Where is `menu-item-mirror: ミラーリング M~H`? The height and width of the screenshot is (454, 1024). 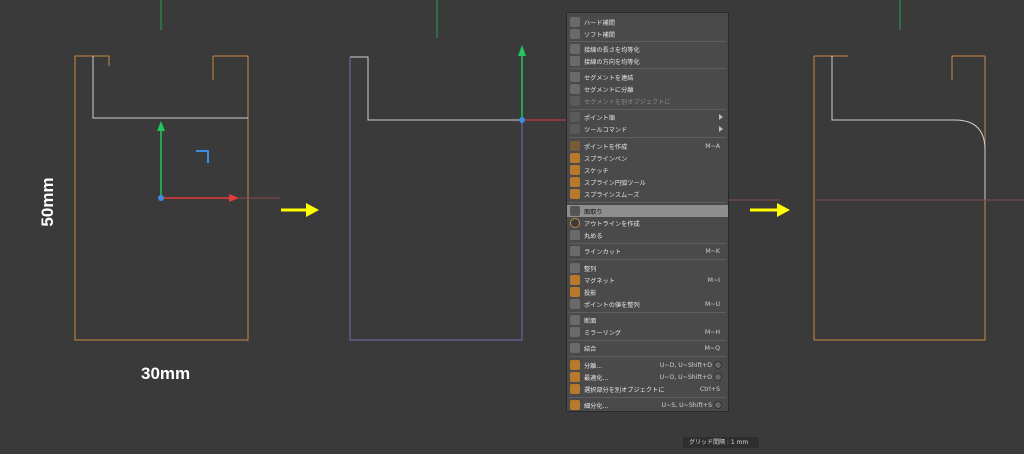
menu-item-mirror: ミラーリング M~H is located at coordinates (647, 332).